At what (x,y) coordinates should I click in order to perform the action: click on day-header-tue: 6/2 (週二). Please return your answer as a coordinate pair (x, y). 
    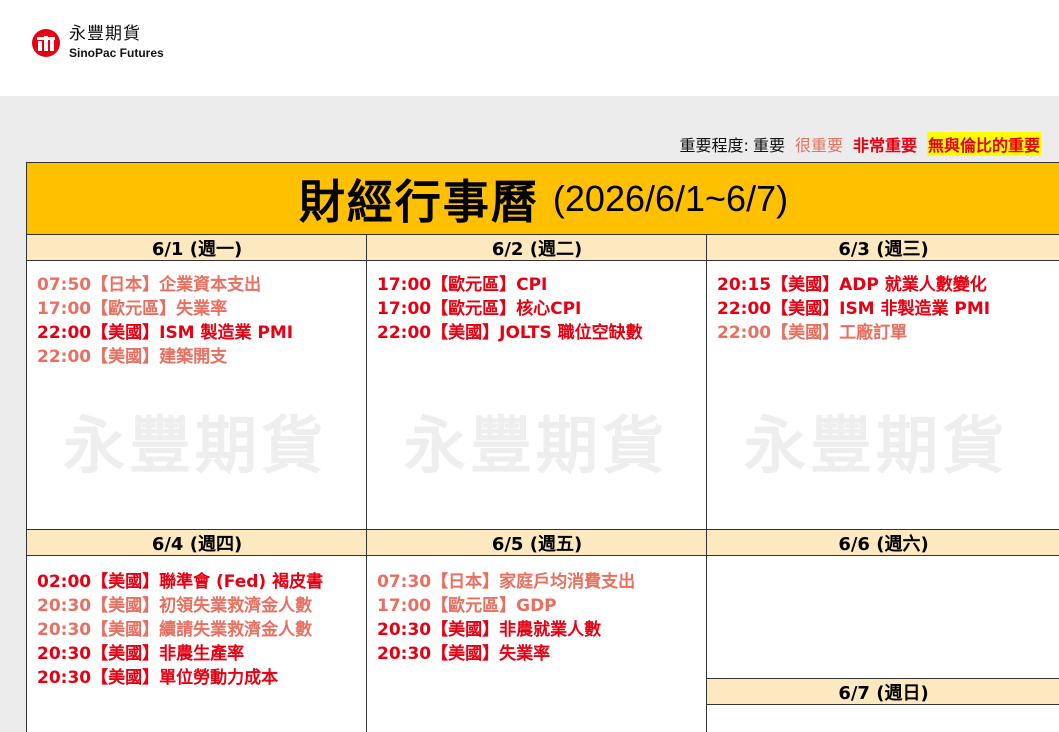
    Looking at the image, I should click on (537, 248).